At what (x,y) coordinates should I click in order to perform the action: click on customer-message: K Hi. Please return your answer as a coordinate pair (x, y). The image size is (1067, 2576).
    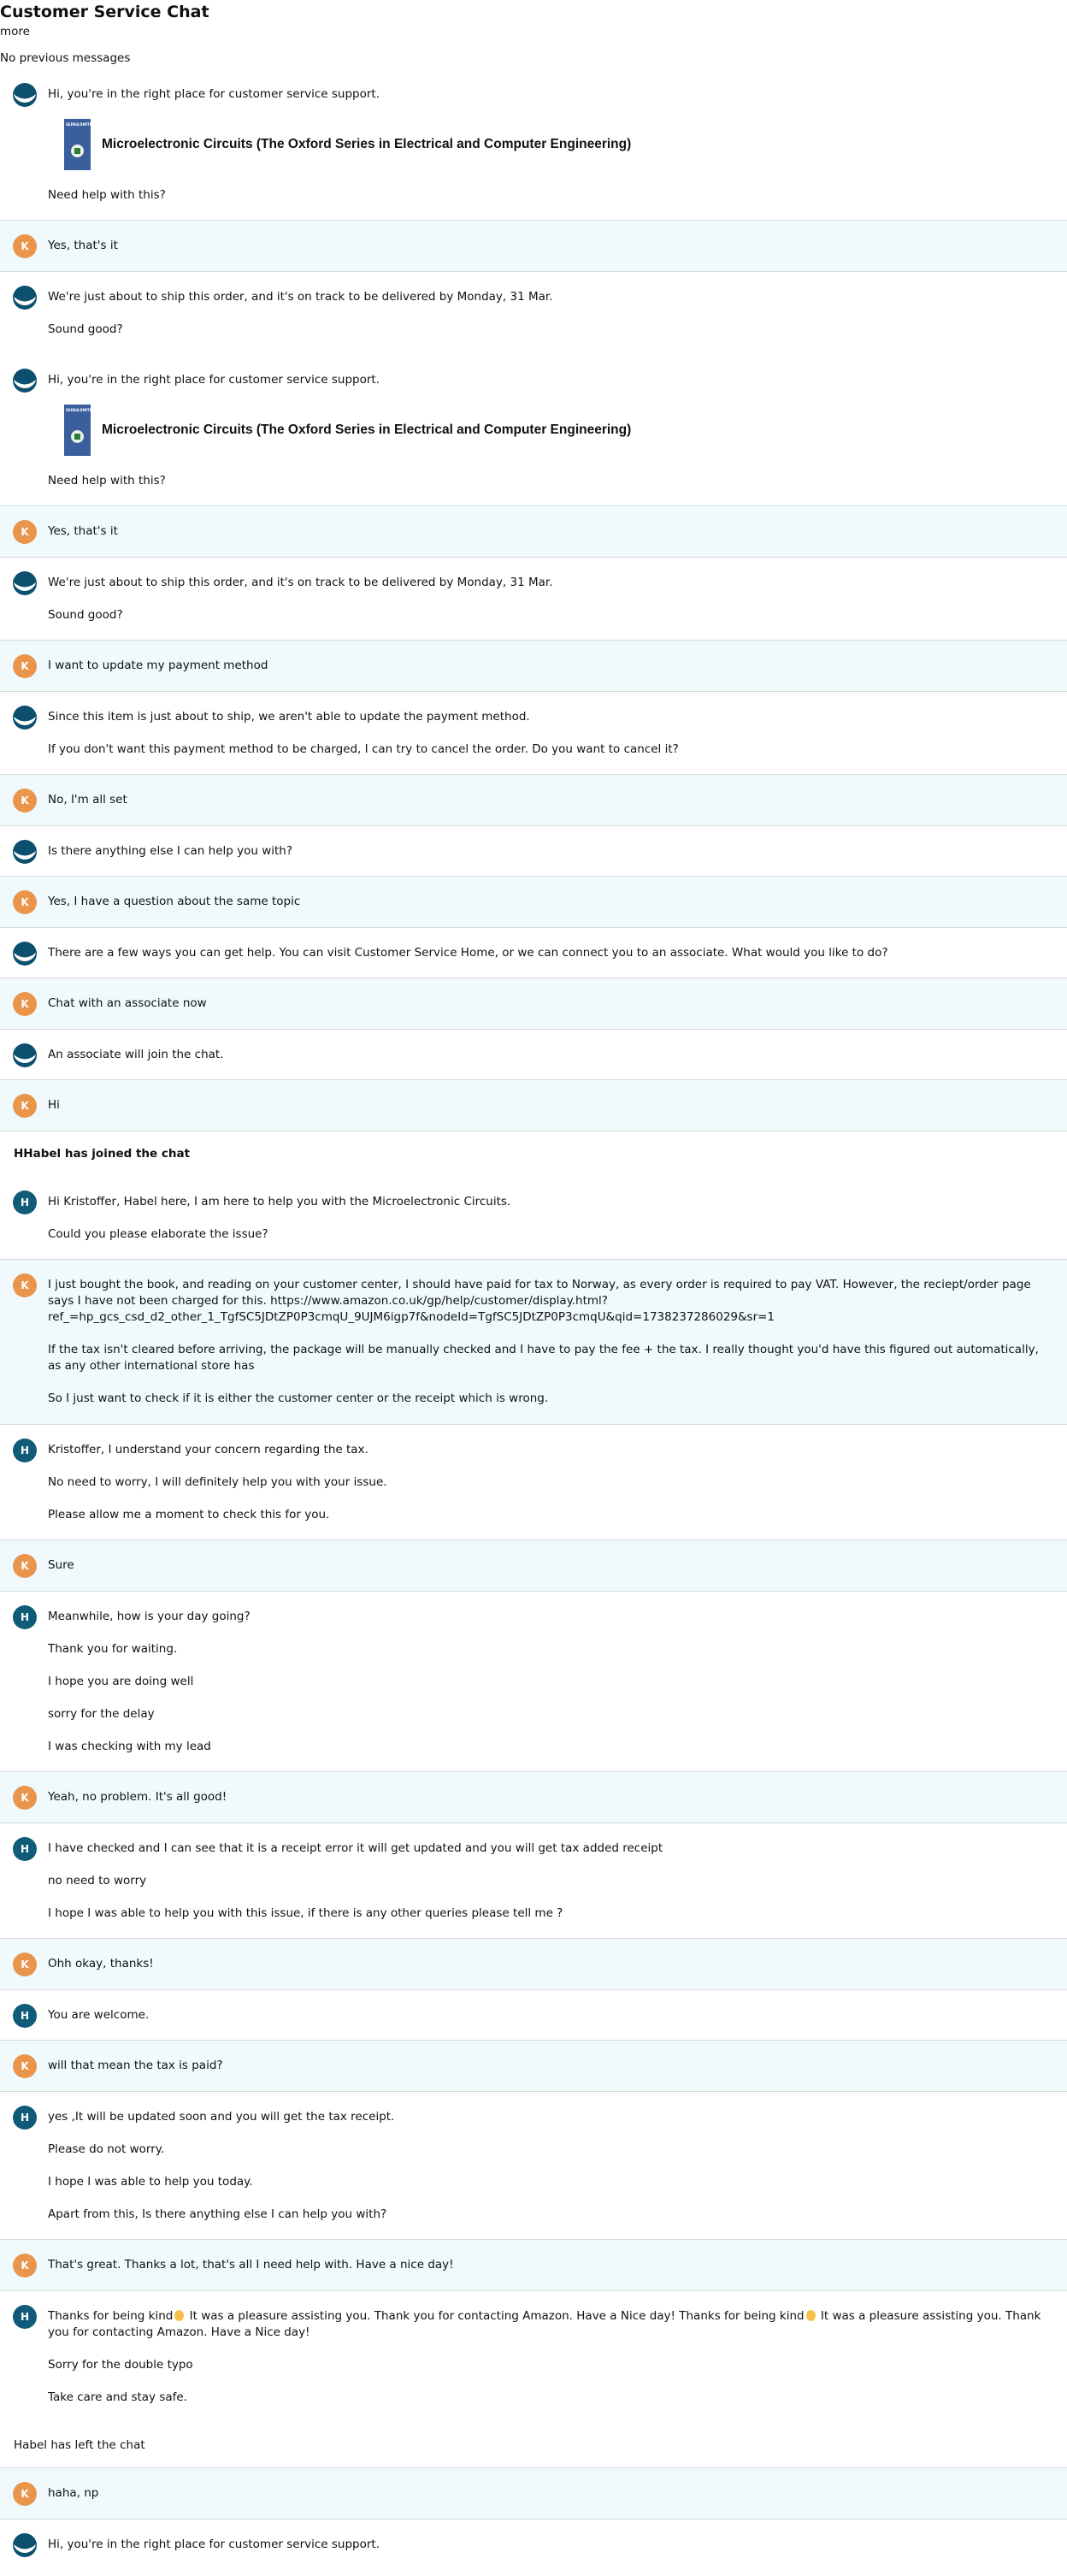
    Looking at the image, I should click on (533, 1105).